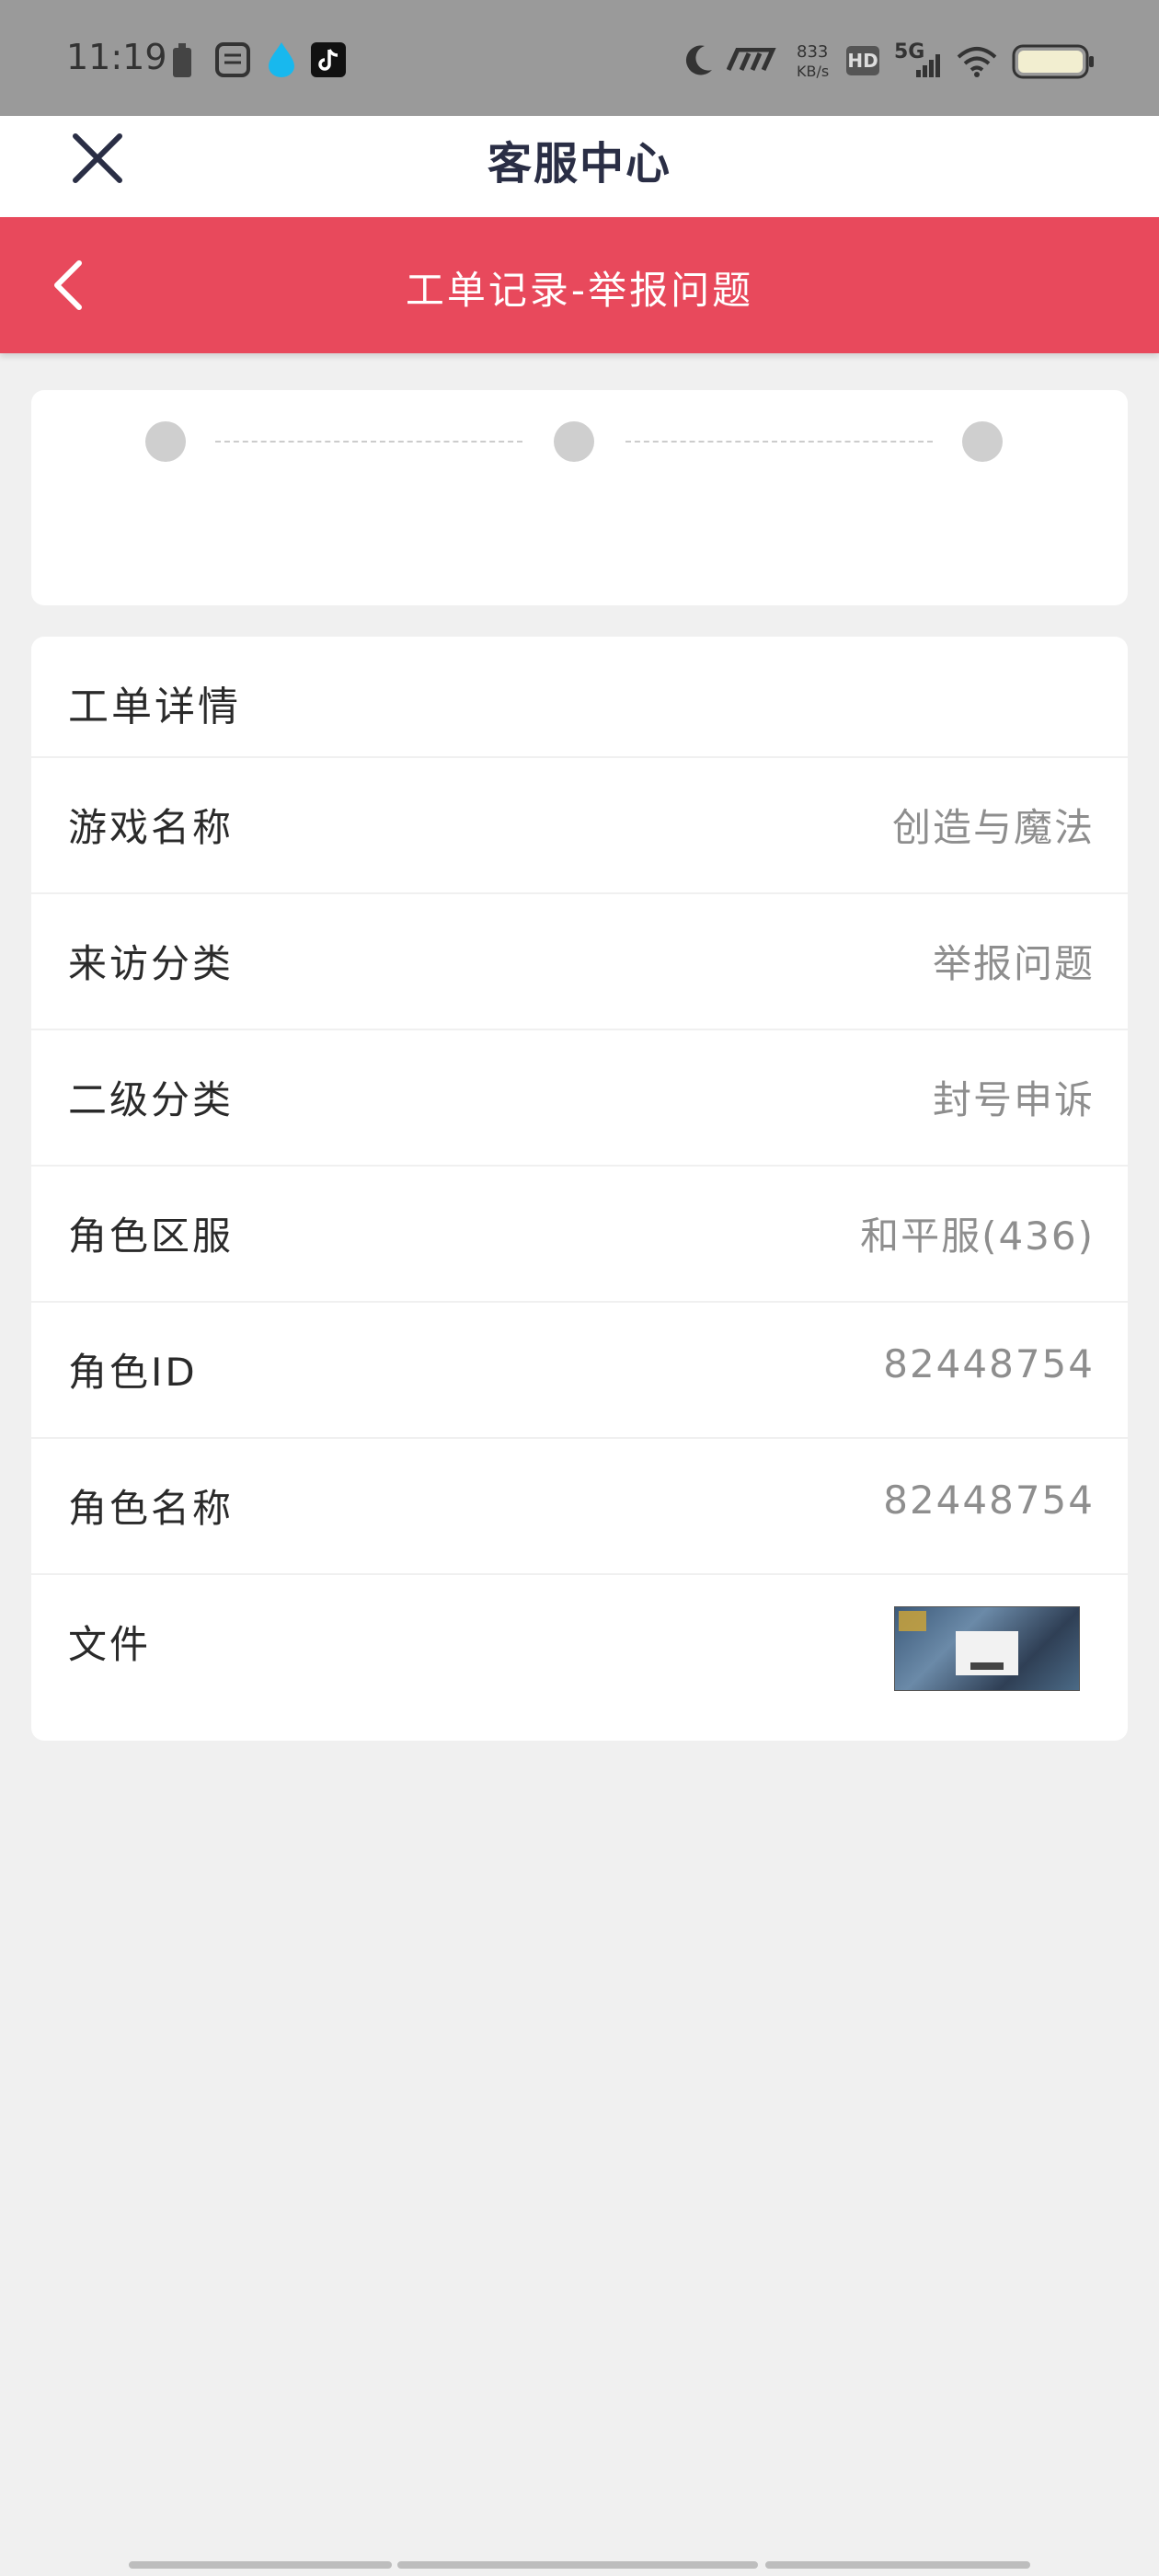  Describe the element at coordinates (182, 60) in the screenshot. I see `battery-small-icon` at that location.